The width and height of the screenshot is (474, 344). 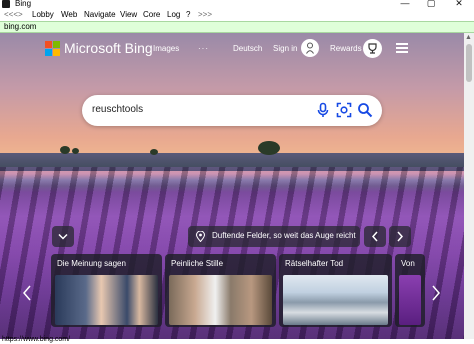 What do you see at coordinates (128, 14) in the screenshot?
I see `menu-view: View` at bounding box center [128, 14].